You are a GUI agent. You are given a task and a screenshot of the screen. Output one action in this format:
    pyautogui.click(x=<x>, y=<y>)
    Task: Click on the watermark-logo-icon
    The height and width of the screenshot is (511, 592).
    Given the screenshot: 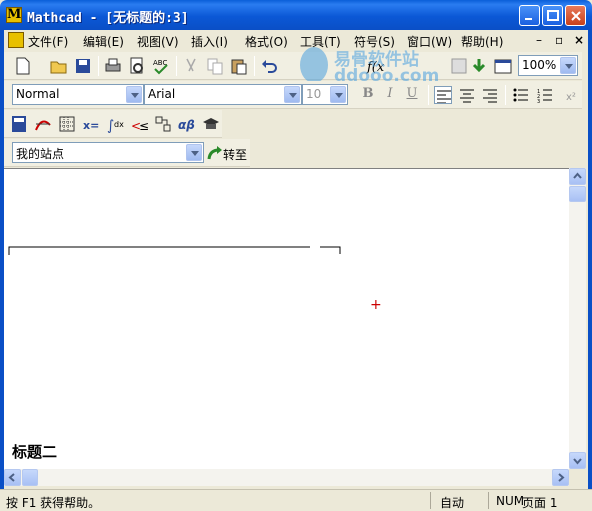 What is the action you would take?
    pyautogui.click(x=314, y=65)
    